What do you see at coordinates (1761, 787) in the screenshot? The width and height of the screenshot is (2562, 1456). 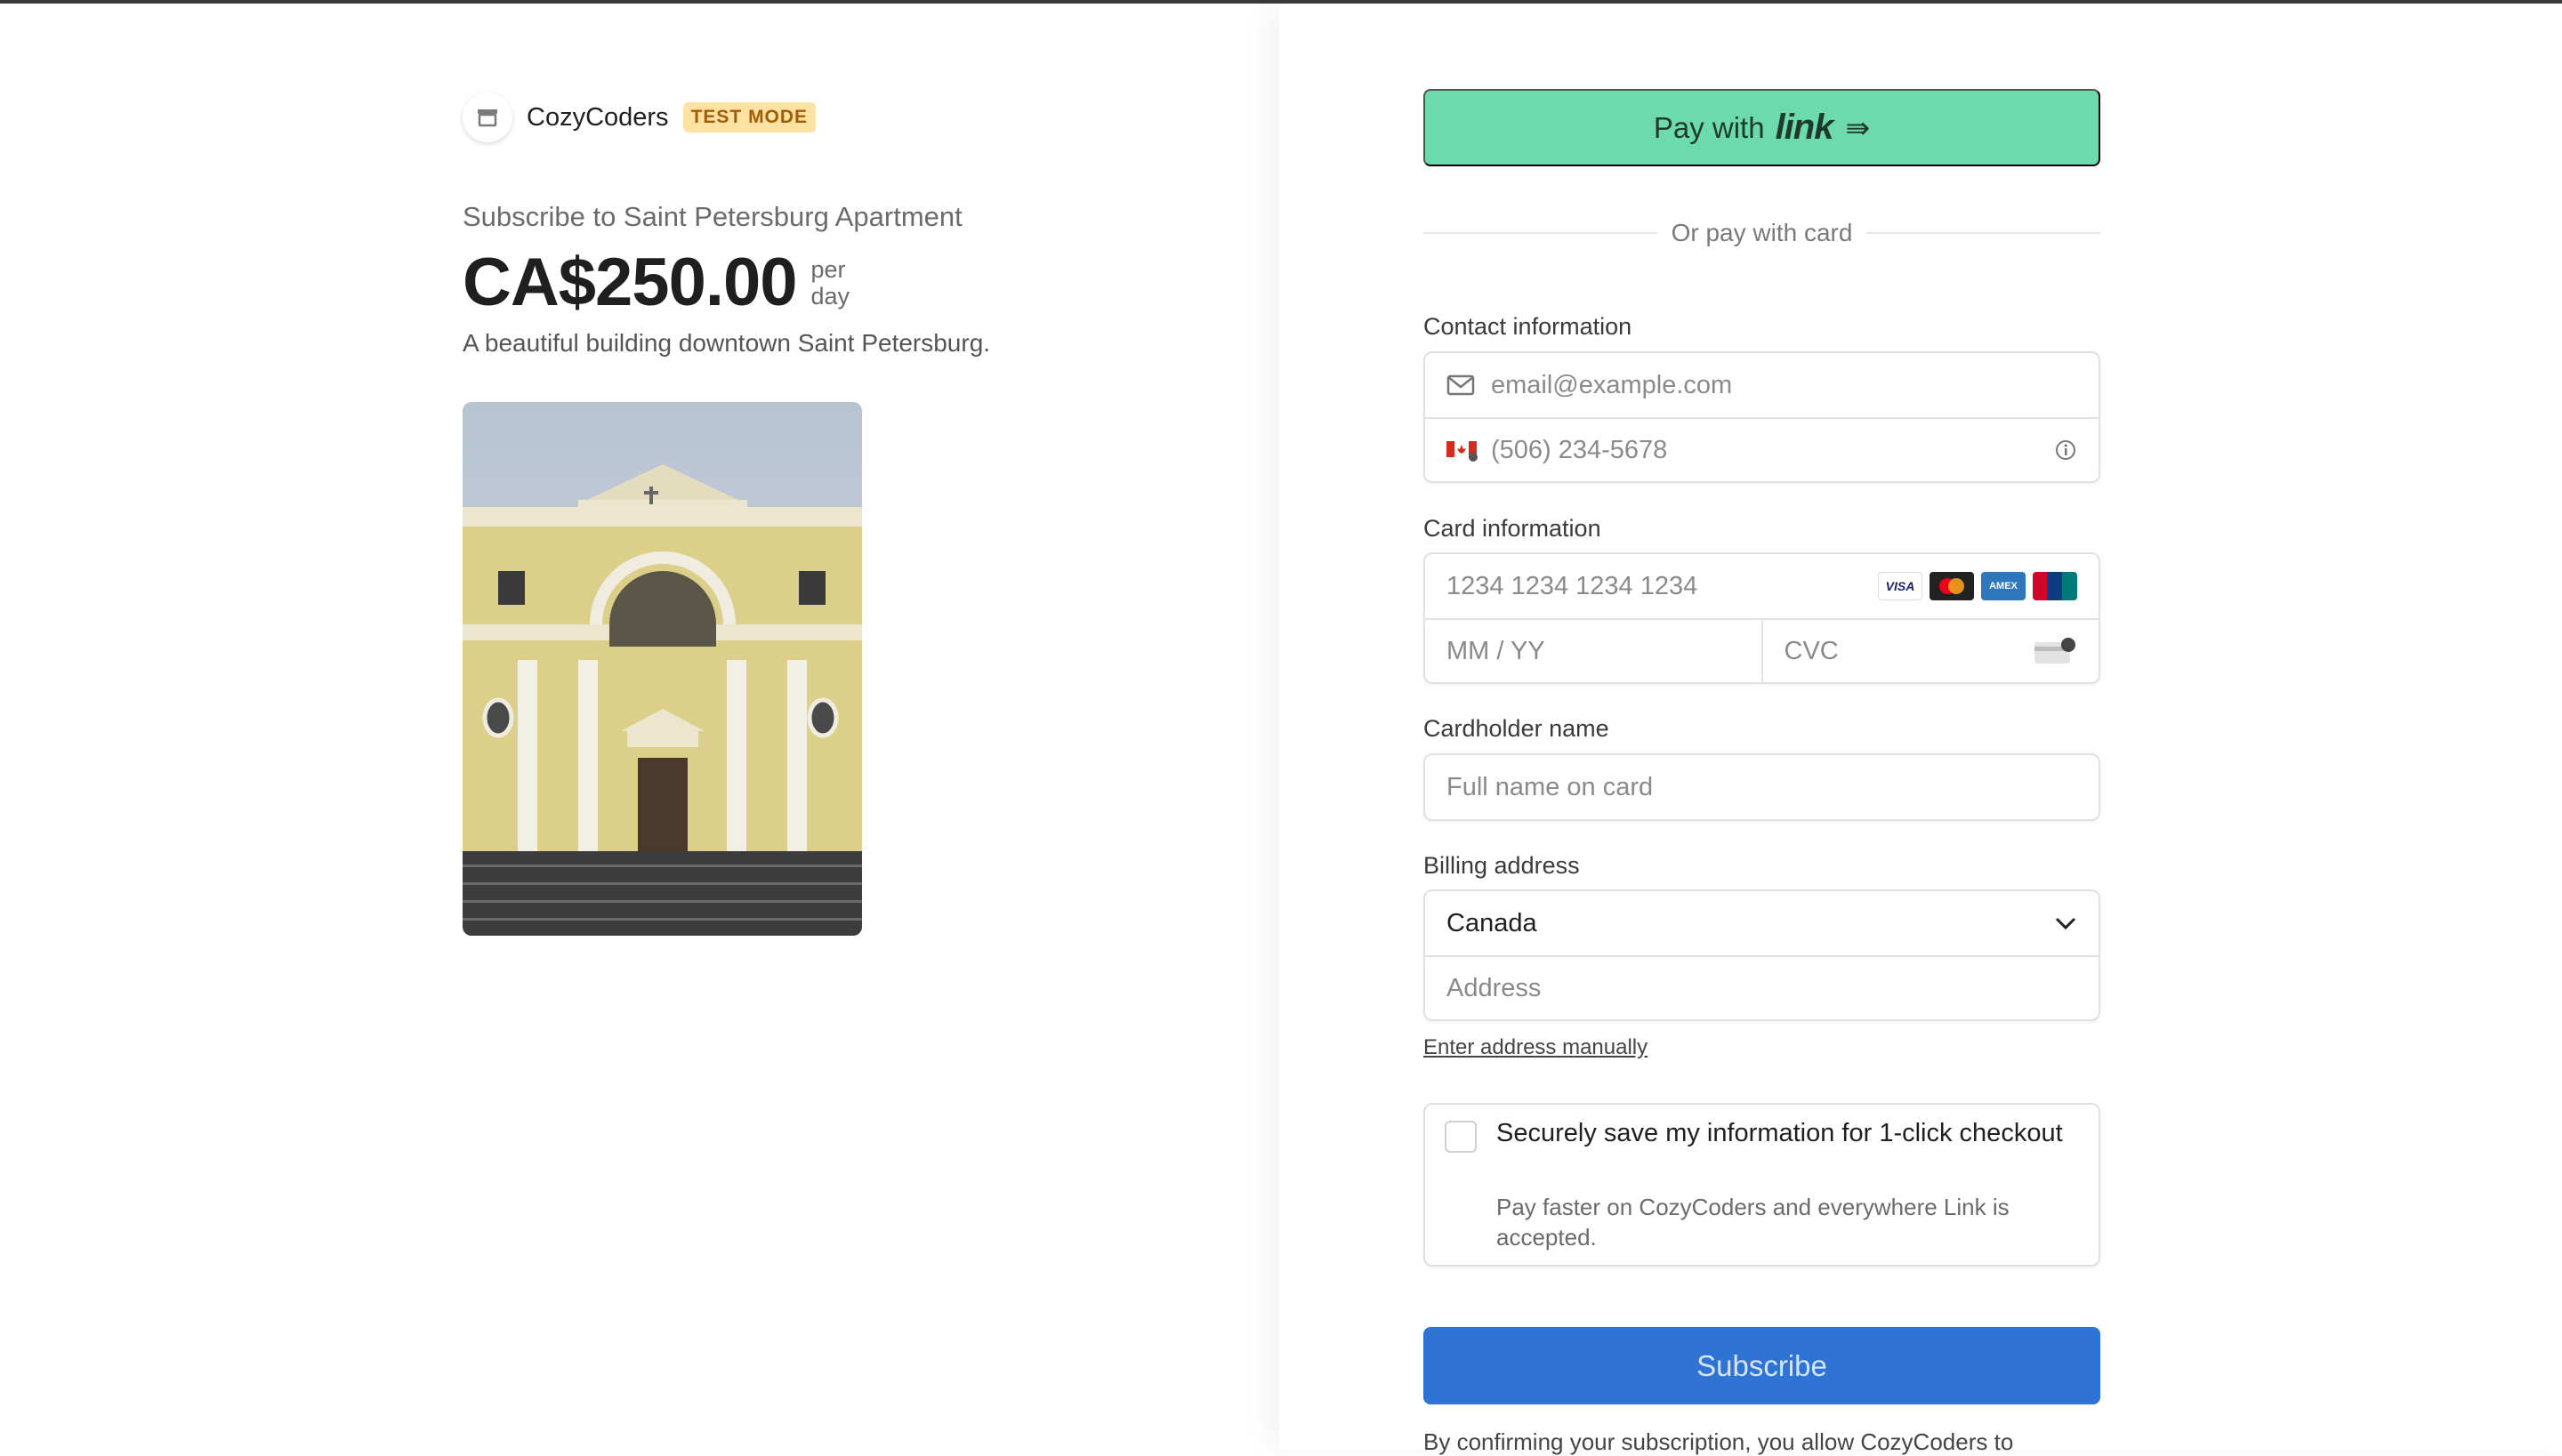 I see `cardholder-field: Full name on card` at bounding box center [1761, 787].